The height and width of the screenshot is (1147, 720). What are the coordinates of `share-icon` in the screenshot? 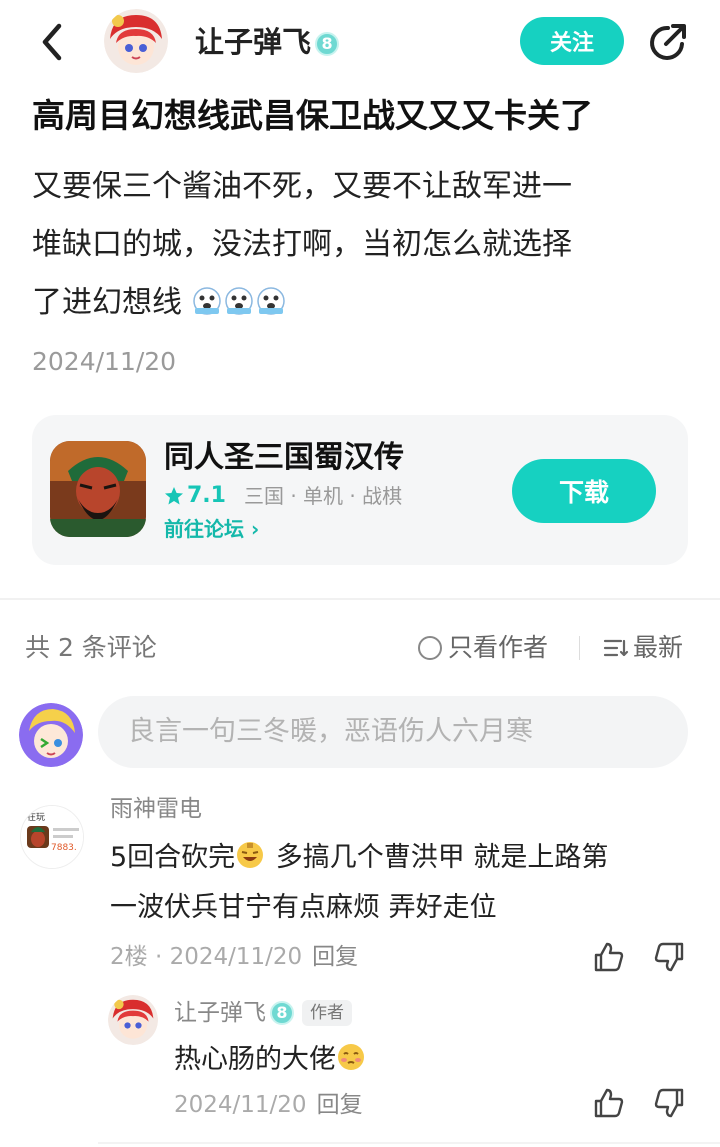 It's located at (668, 42).